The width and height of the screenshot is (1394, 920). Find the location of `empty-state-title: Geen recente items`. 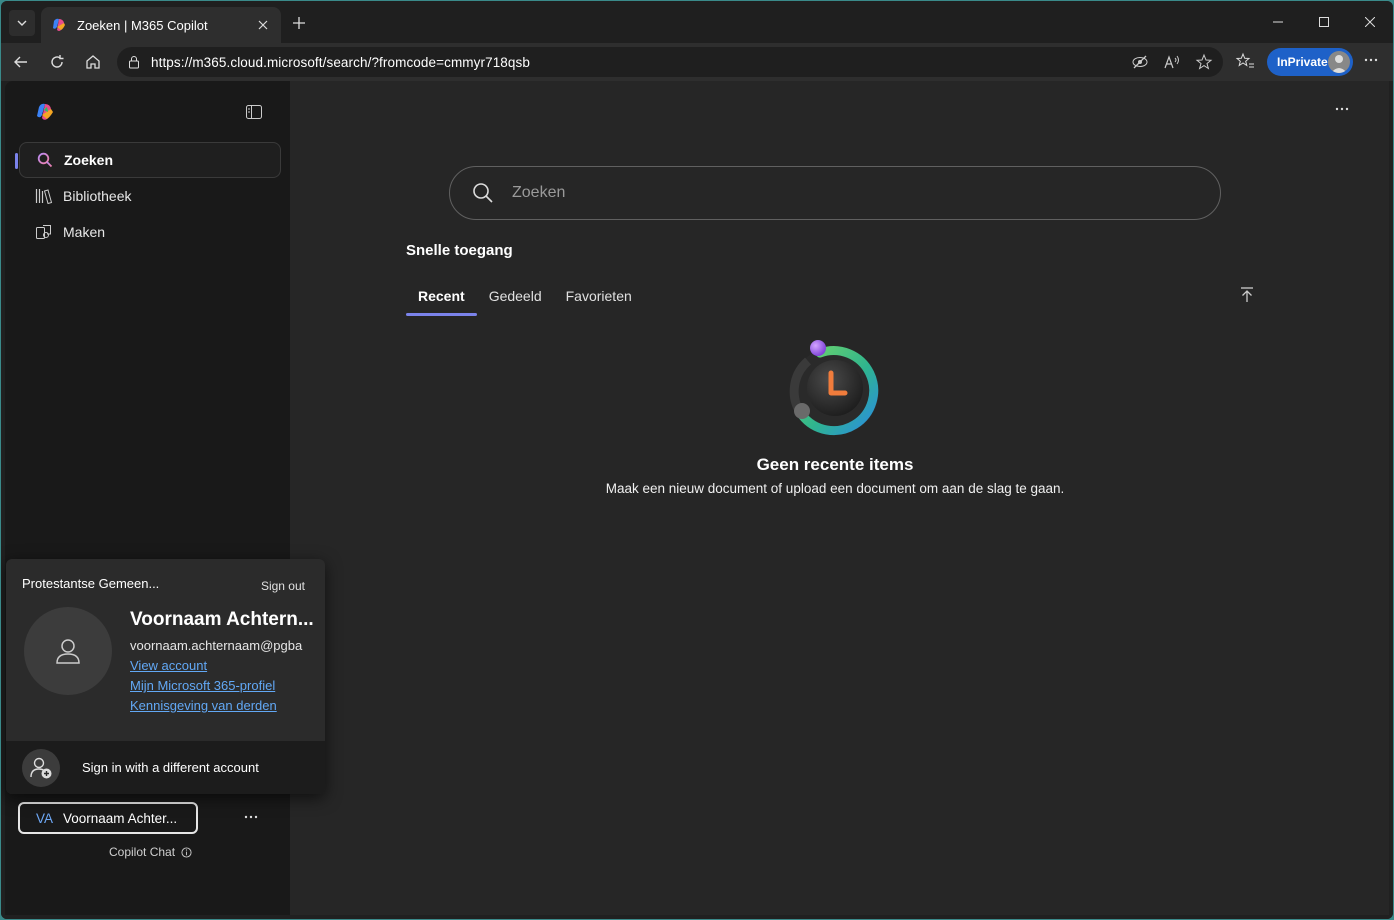

empty-state-title: Geen recente items is located at coordinates (835, 464).